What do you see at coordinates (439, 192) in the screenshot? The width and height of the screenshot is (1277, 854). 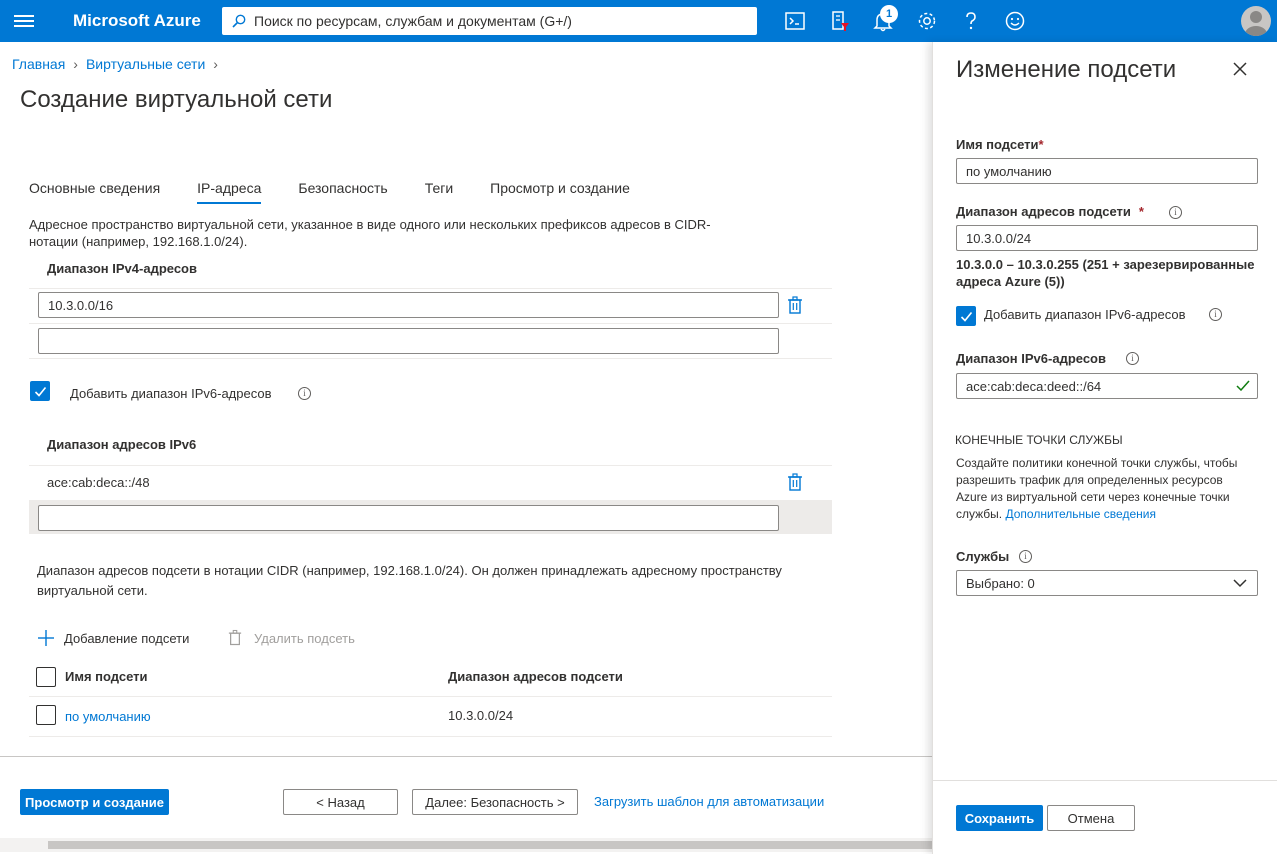 I see `tab-tags: Теги` at bounding box center [439, 192].